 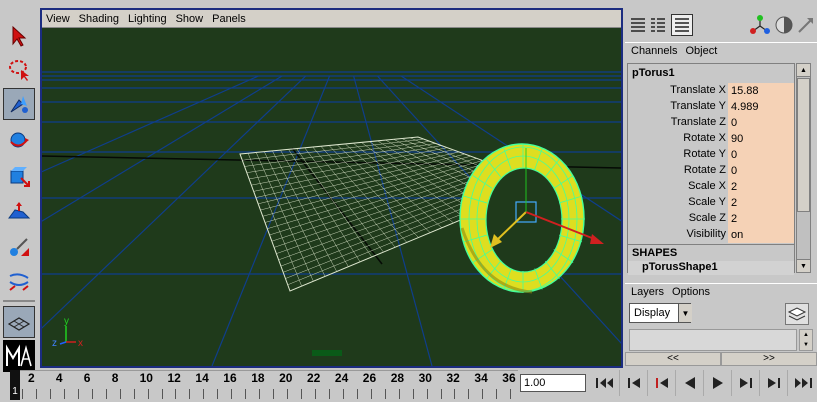 What do you see at coordinates (711, 139) in the screenshot?
I see `channel-row-rotate-x: Rotate X 90` at bounding box center [711, 139].